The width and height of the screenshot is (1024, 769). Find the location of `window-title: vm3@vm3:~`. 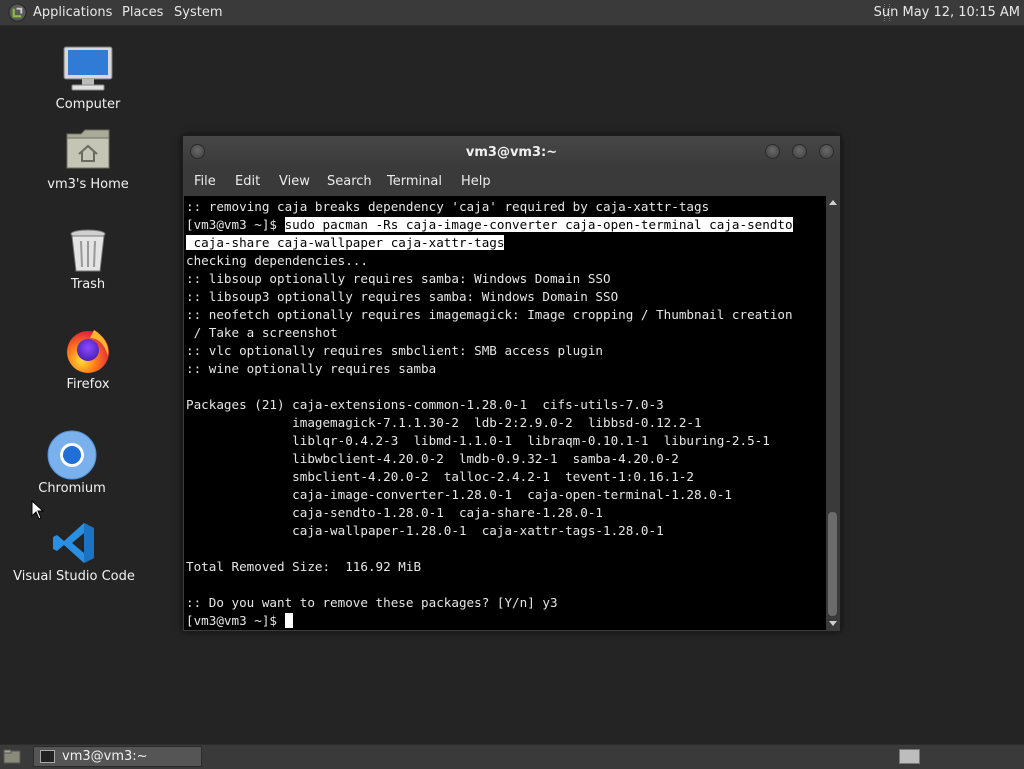

window-title: vm3@vm3:~ is located at coordinates (511, 152).